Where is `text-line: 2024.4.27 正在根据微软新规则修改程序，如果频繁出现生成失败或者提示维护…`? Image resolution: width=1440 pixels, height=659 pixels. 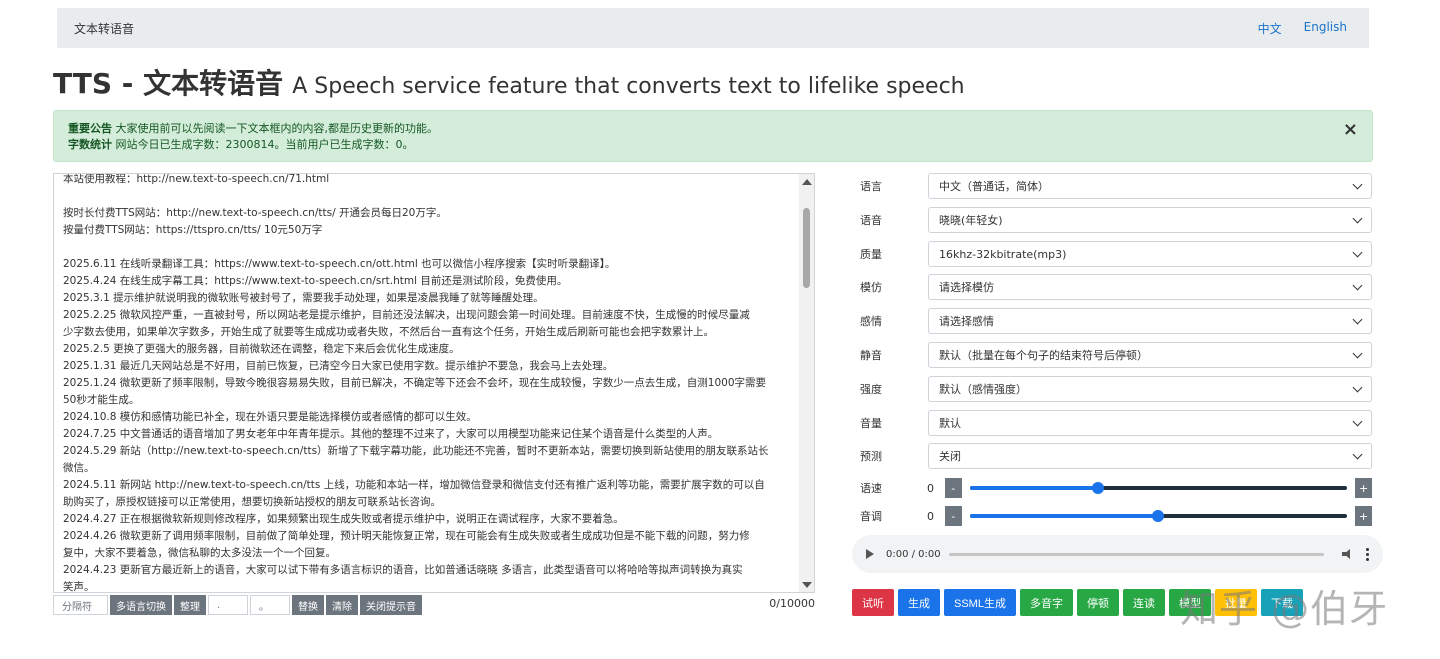
text-line: 2024.4.27 正在根据微软新规则修改程序，如果频繁出现生成失败或者提示维护… is located at coordinates (343, 519).